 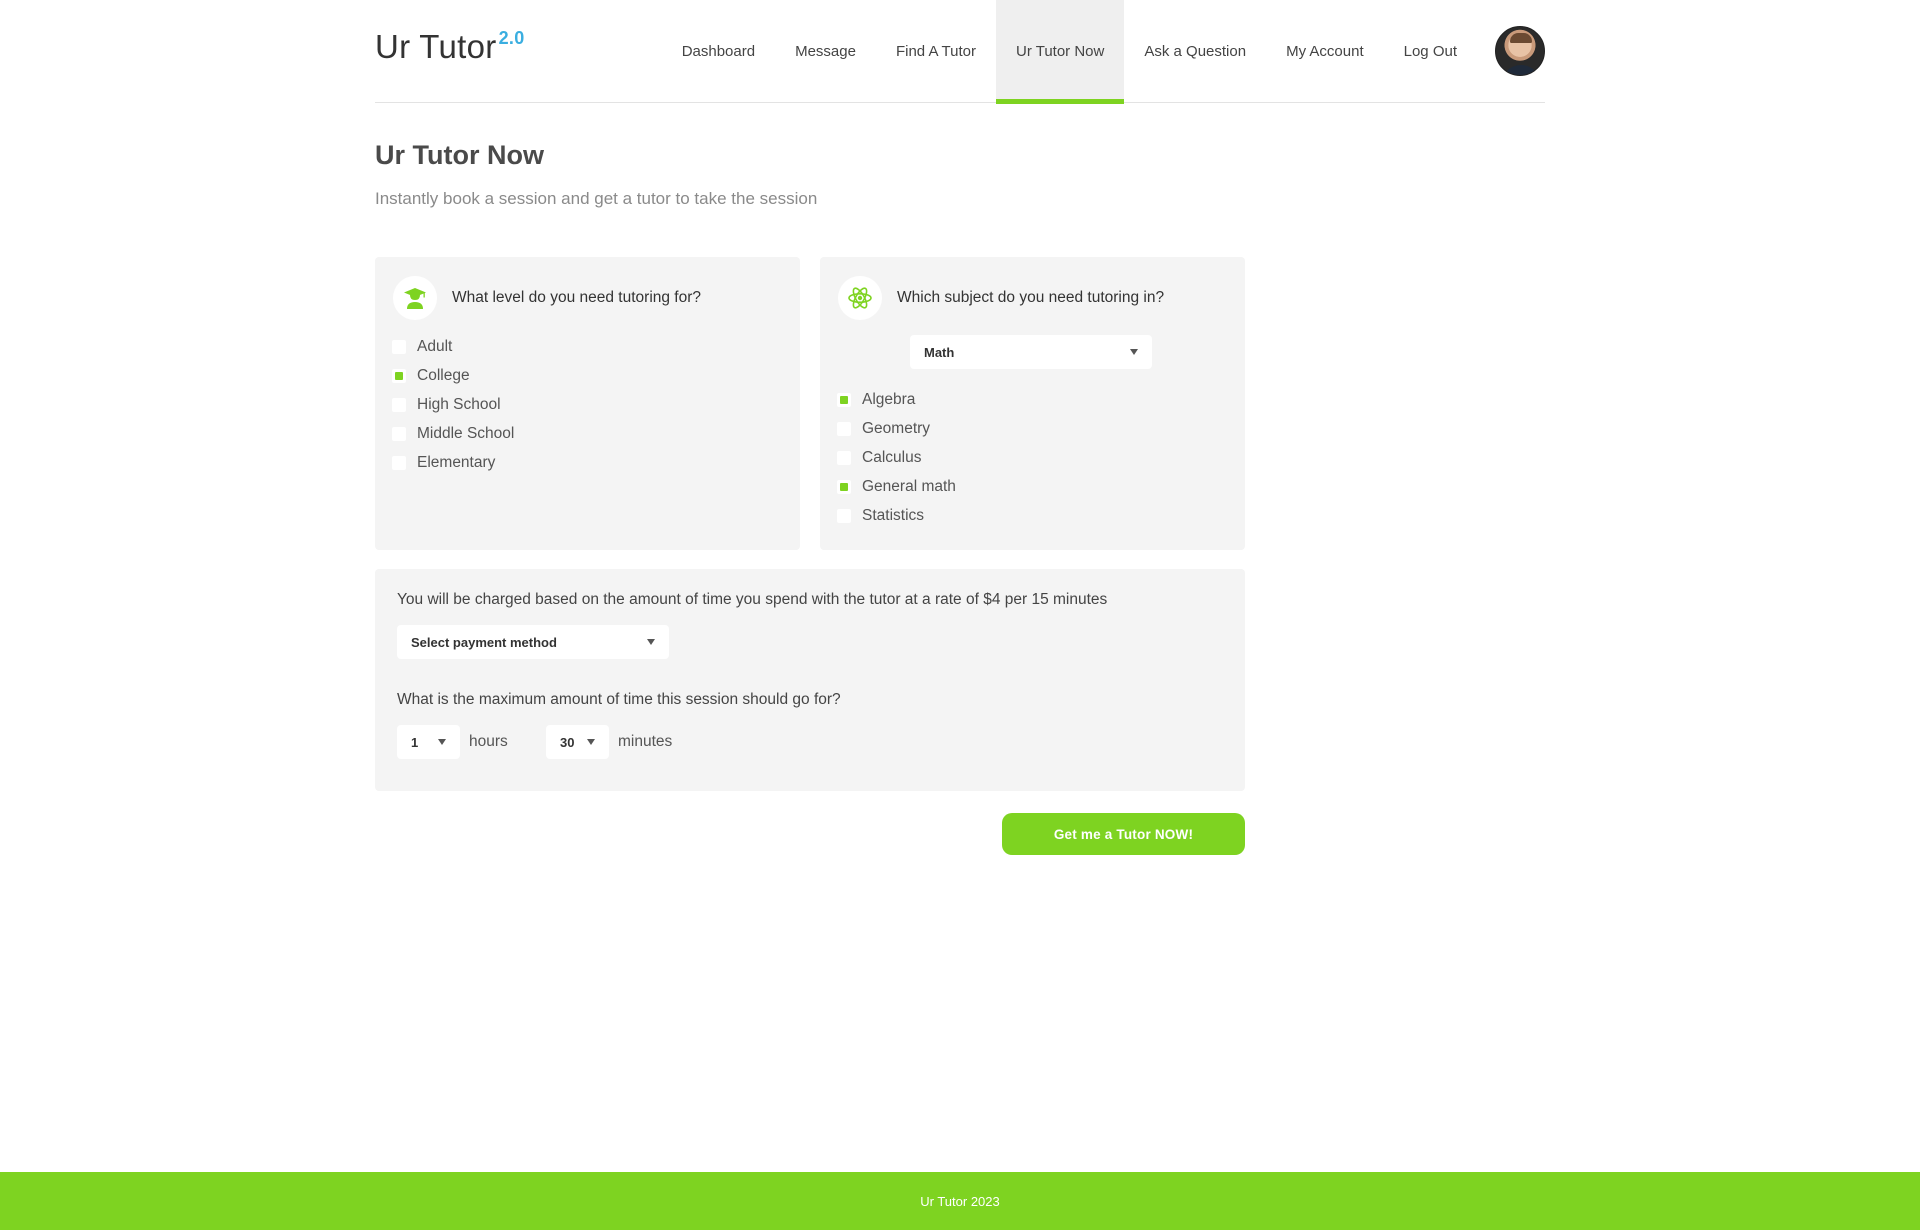 I want to click on subject-select: Math, so click(x=1031, y=352).